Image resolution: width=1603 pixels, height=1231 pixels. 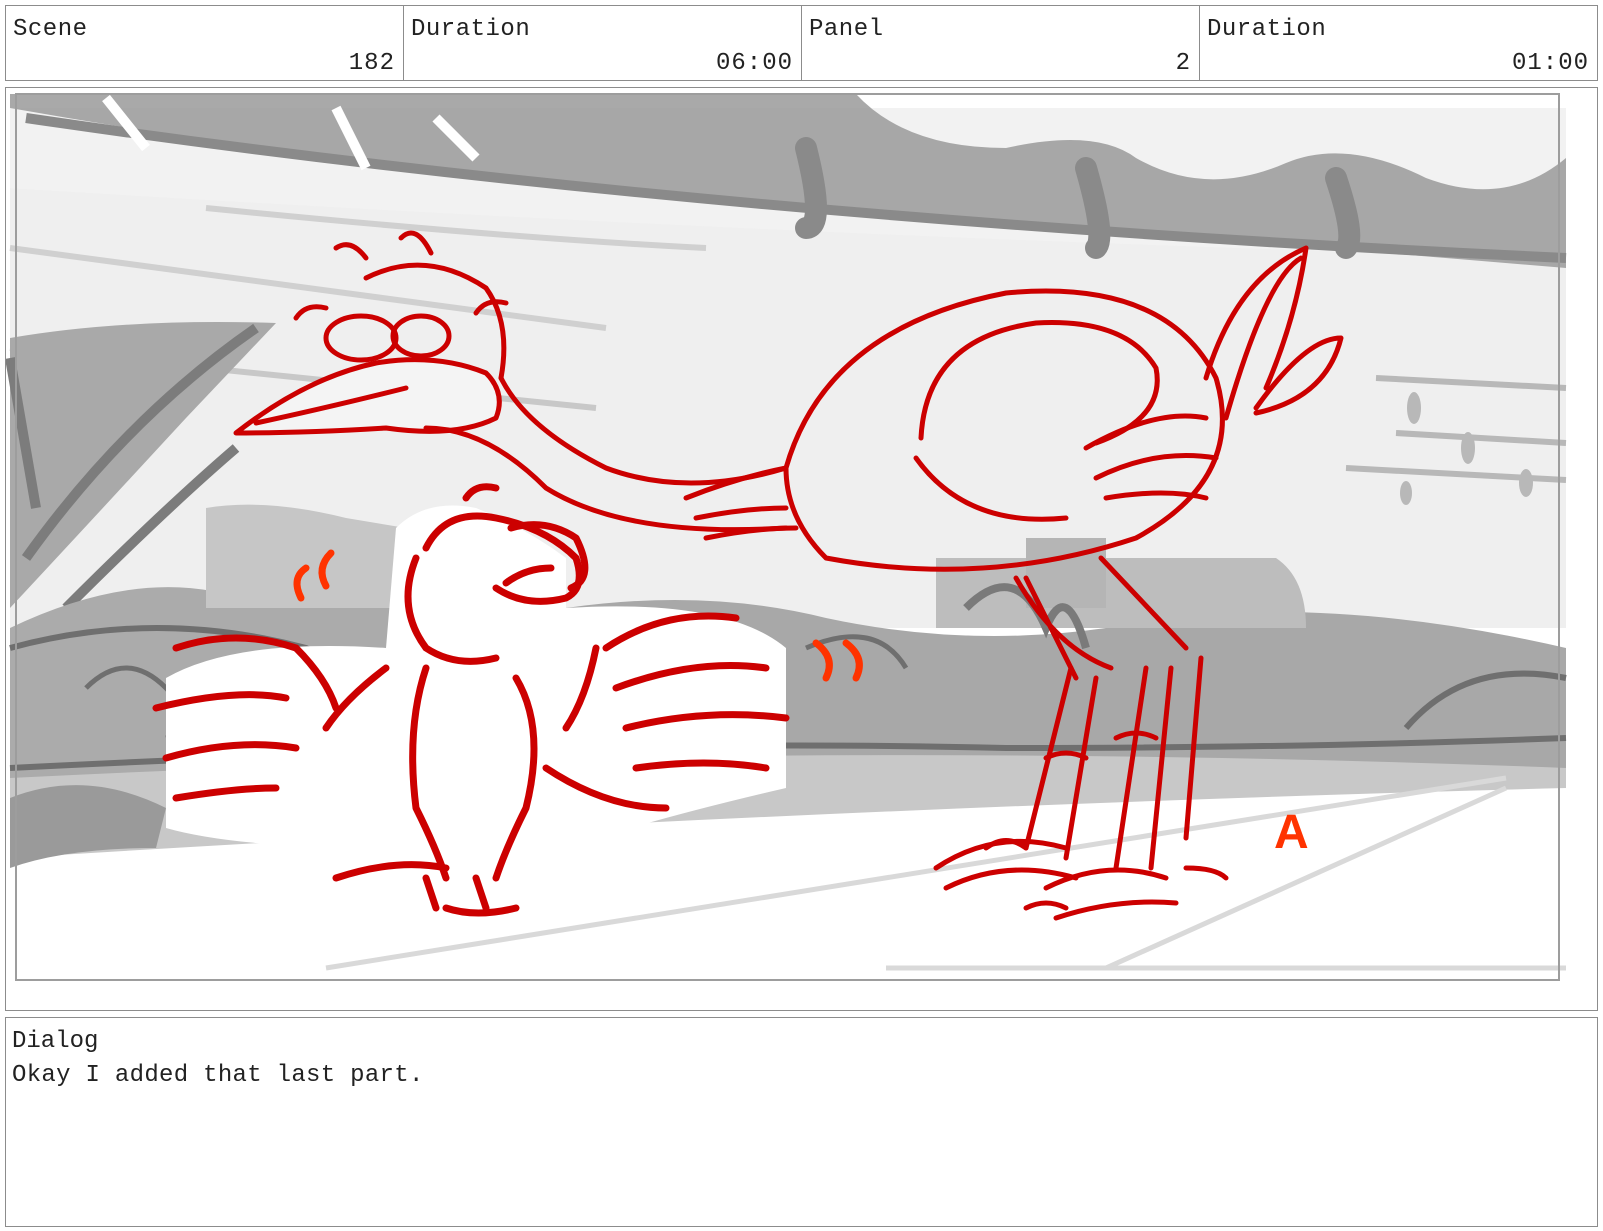 I want to click on panel-duration-cell: Duration 01:00, so click(x=1398, y=43).